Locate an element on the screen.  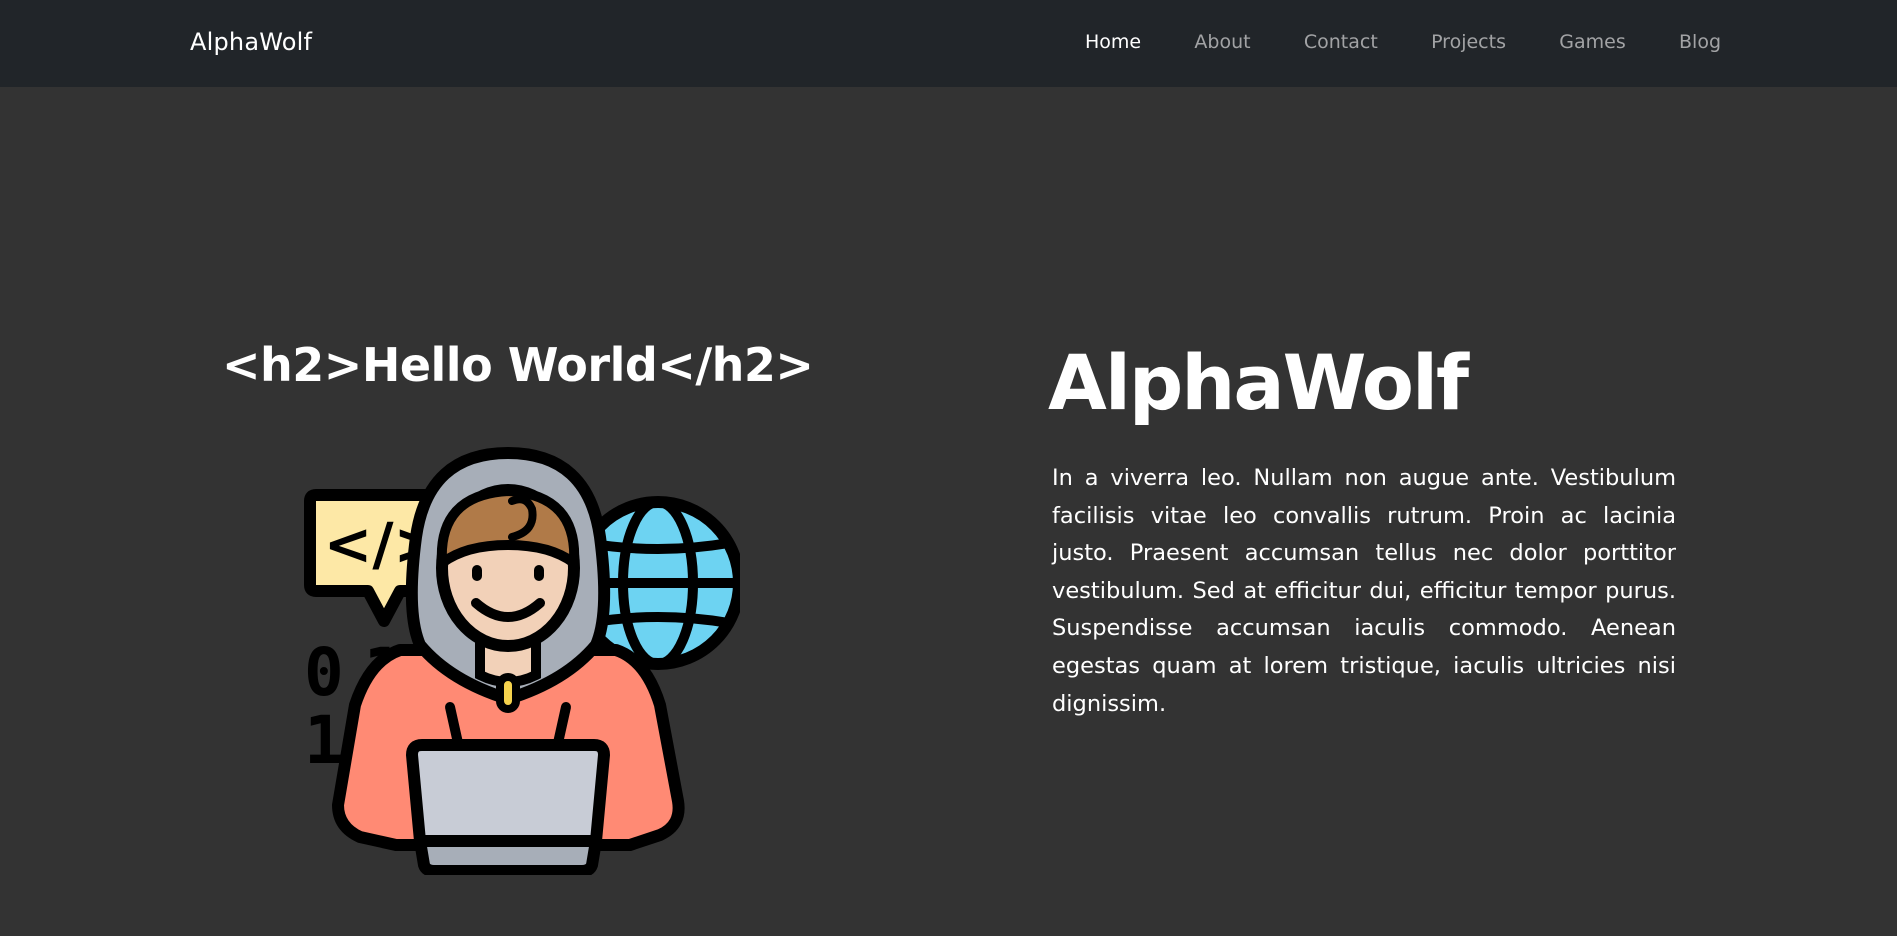
laptop-icon is located at coordinates (508, 807).